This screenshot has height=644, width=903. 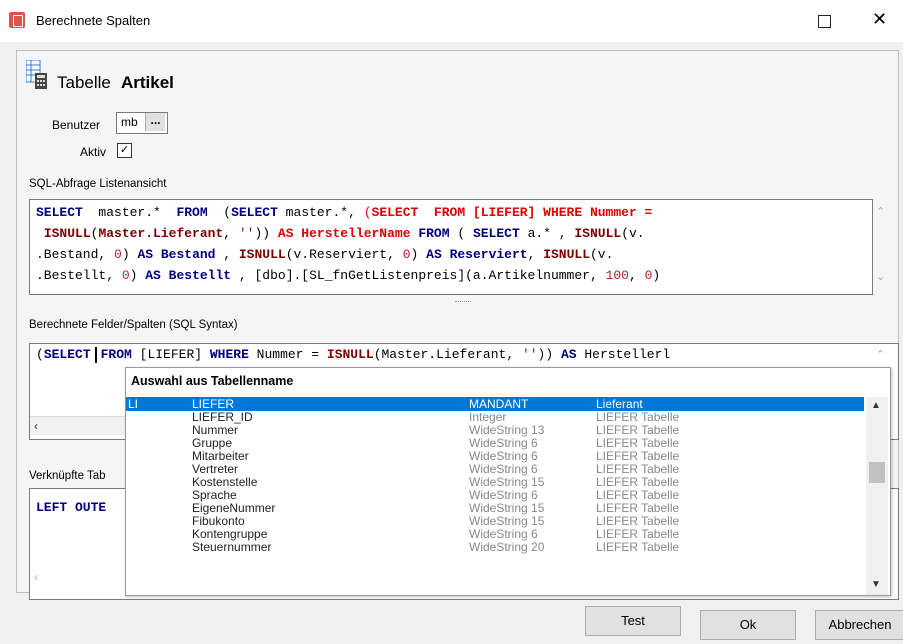 I want to click on table-grid-icon, so click(x=36, y=74).